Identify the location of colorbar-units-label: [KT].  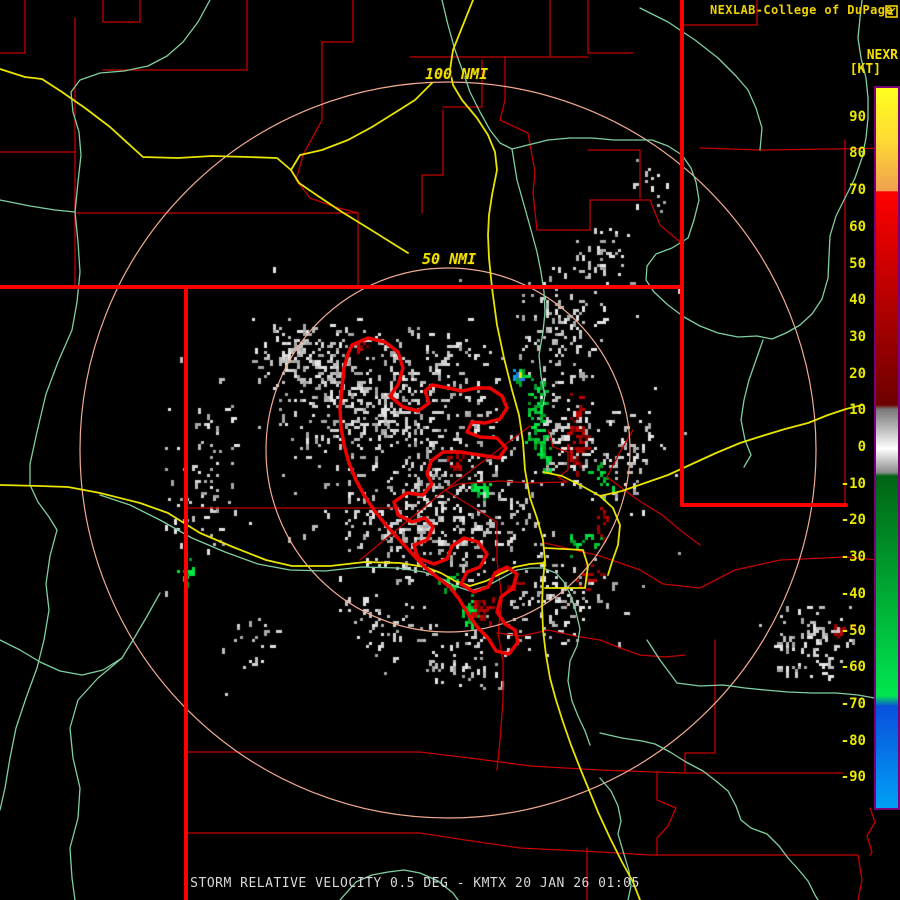
(865, 69).